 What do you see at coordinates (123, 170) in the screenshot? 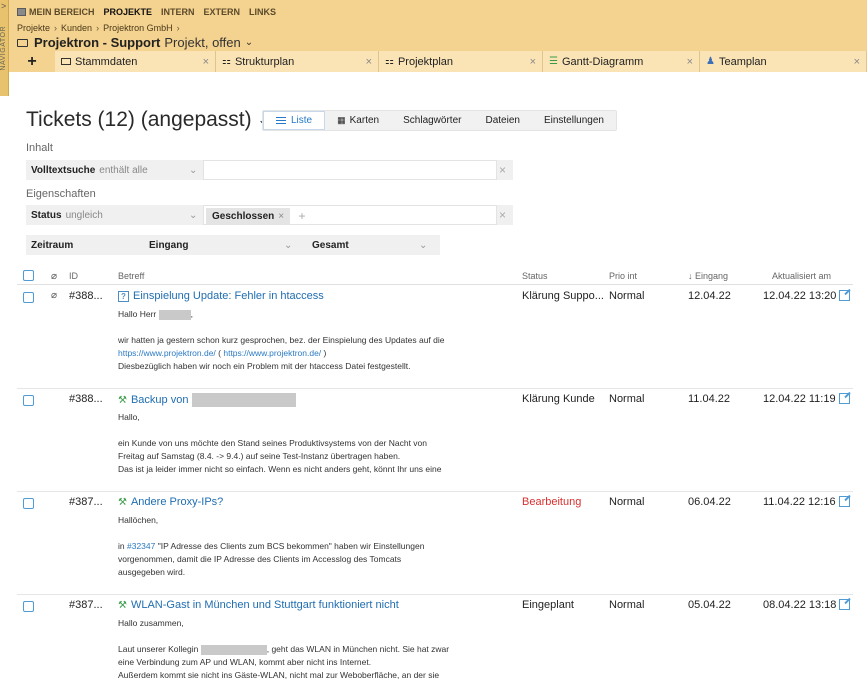
I see `filter-operator: enthält alle` at bounding box center [123, 170].